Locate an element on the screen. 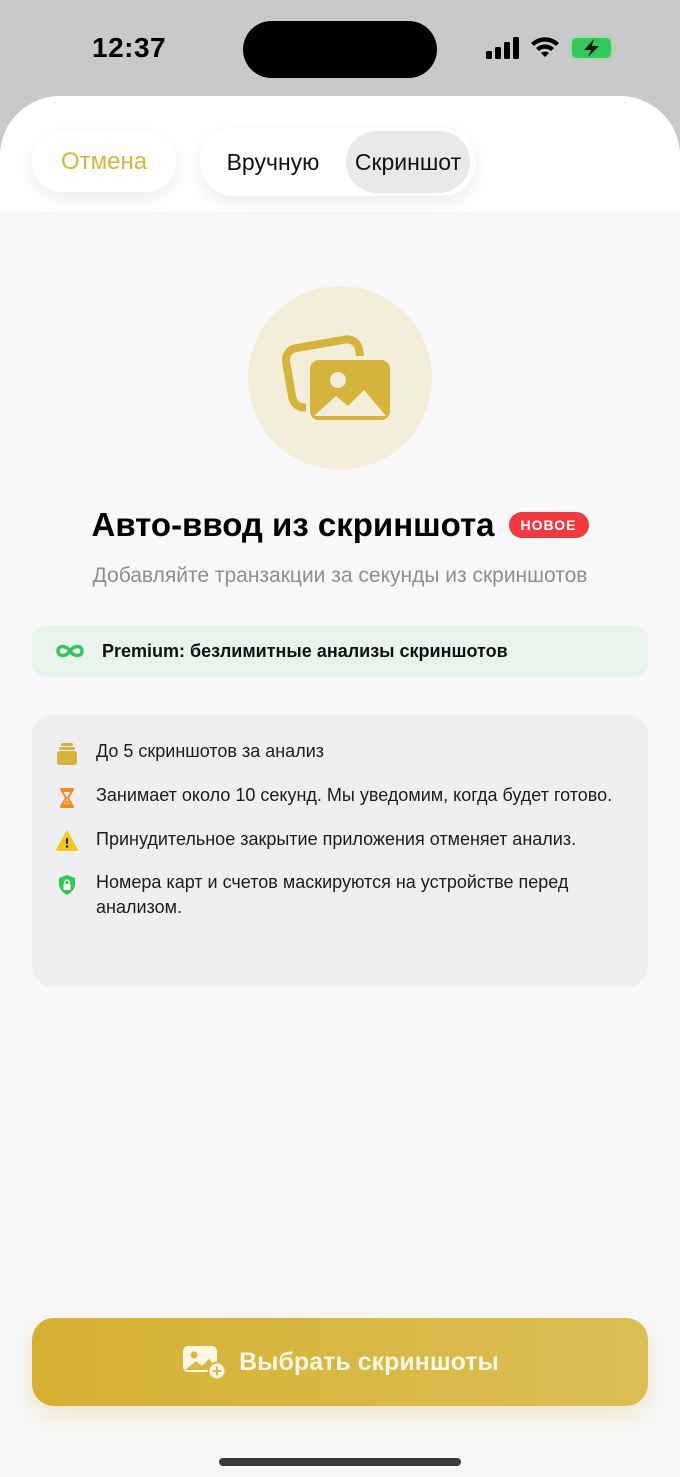 The height and width of the screenshot is (1477, 680). photos-icon is located at coordinates (338, 379).